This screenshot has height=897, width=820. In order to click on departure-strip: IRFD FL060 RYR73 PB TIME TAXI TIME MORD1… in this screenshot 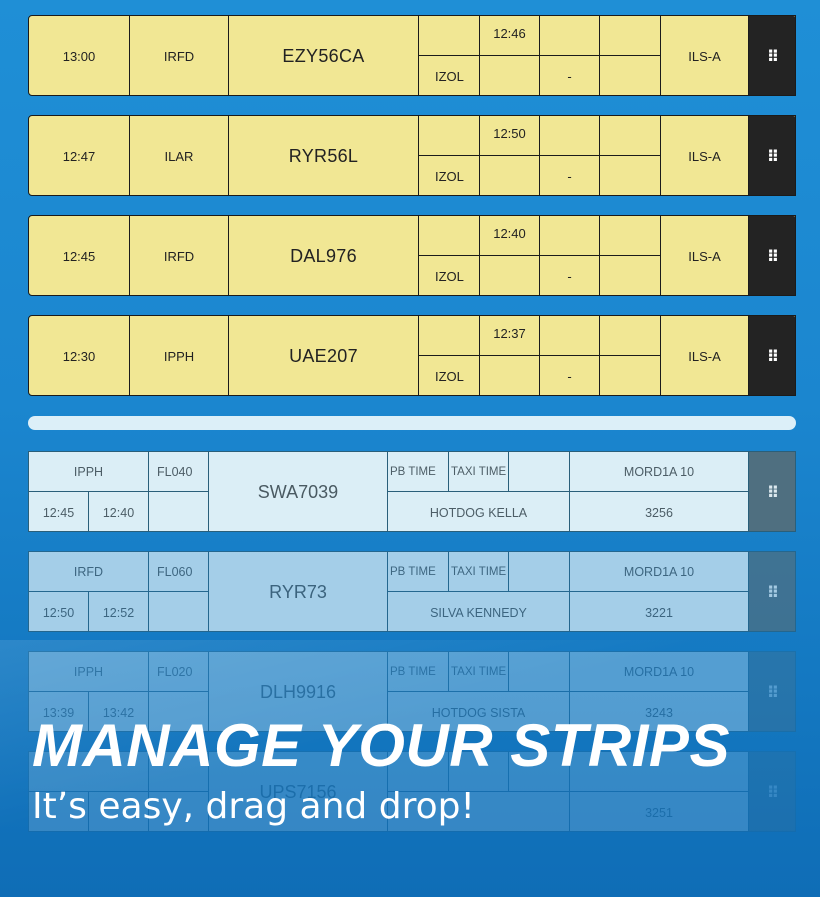, I will do `click(412, 591)`.